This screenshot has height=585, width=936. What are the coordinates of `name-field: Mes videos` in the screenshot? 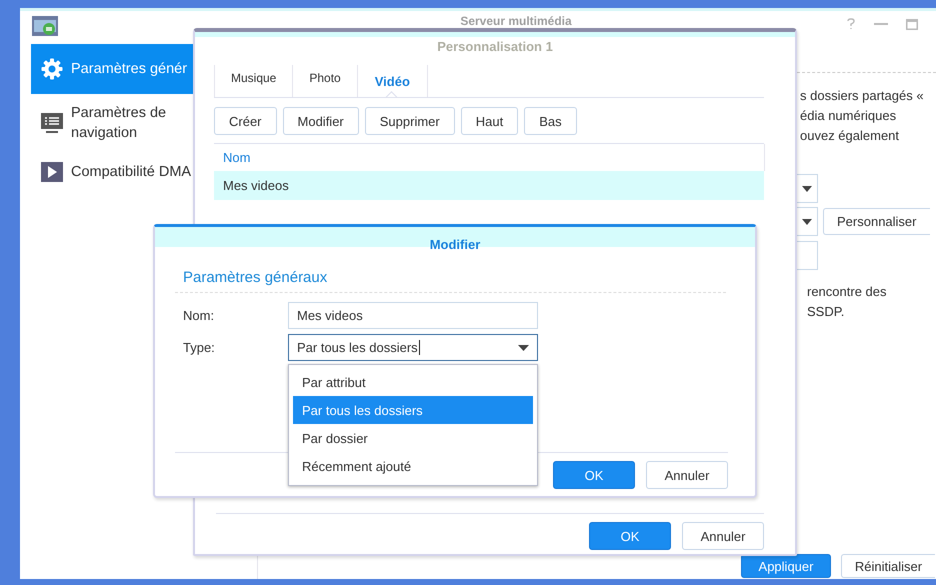 It's located at (413, 315).